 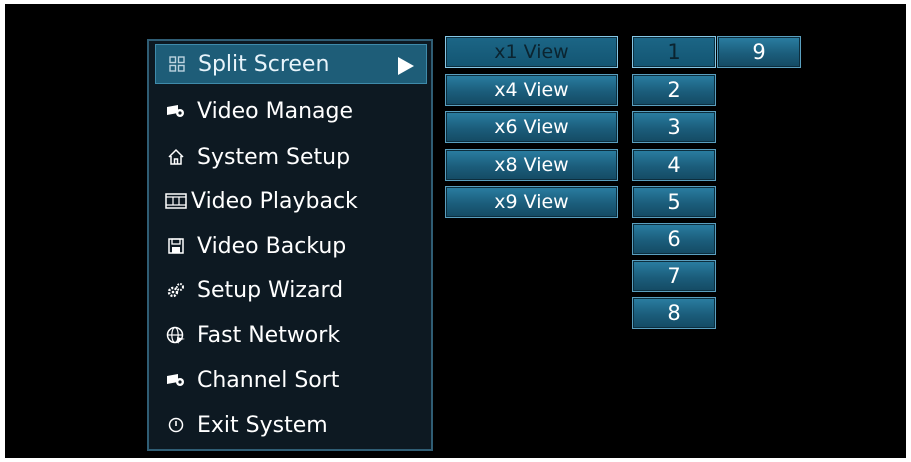 What do you see at coordinates (674, 127) in the screenshot?
I see `channel-option-3: 3` at bounding box center [674, 127].